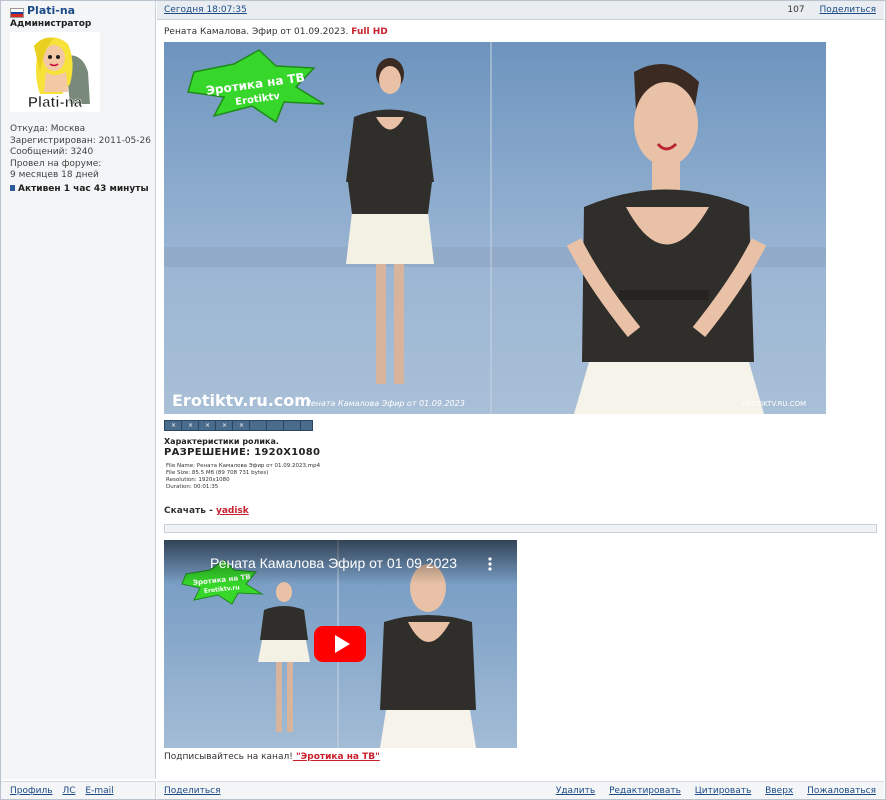  I want to click on subscribe-prefix: Подписывайтесь на канал!, so click(228, 757).